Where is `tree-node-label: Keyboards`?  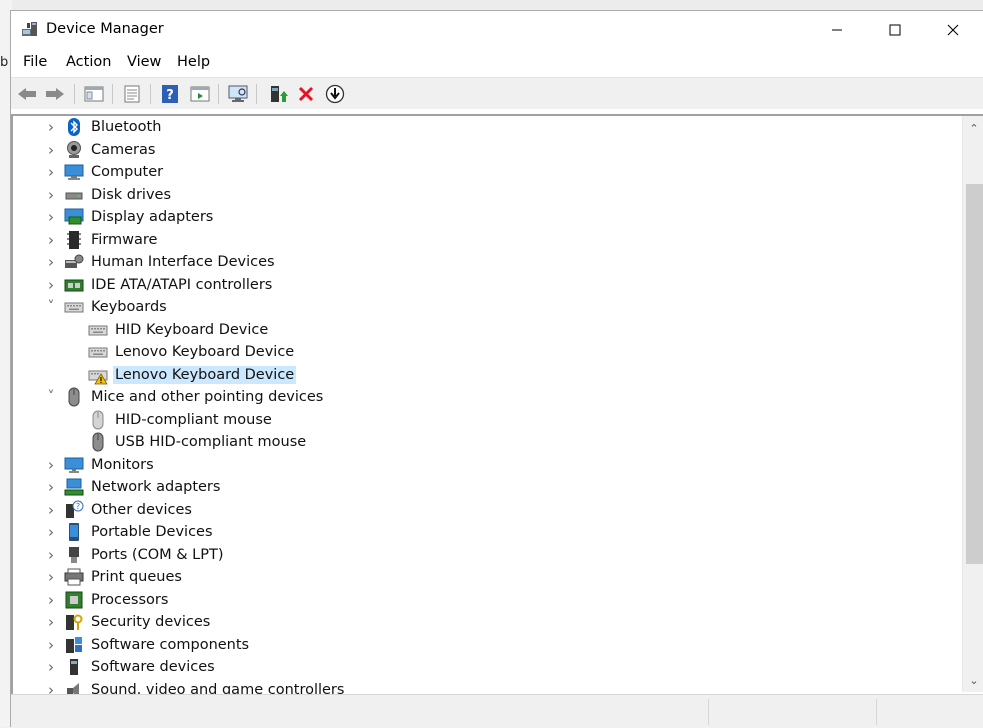
tree-node-label: Keyboards is located at coordinates (129, 307).